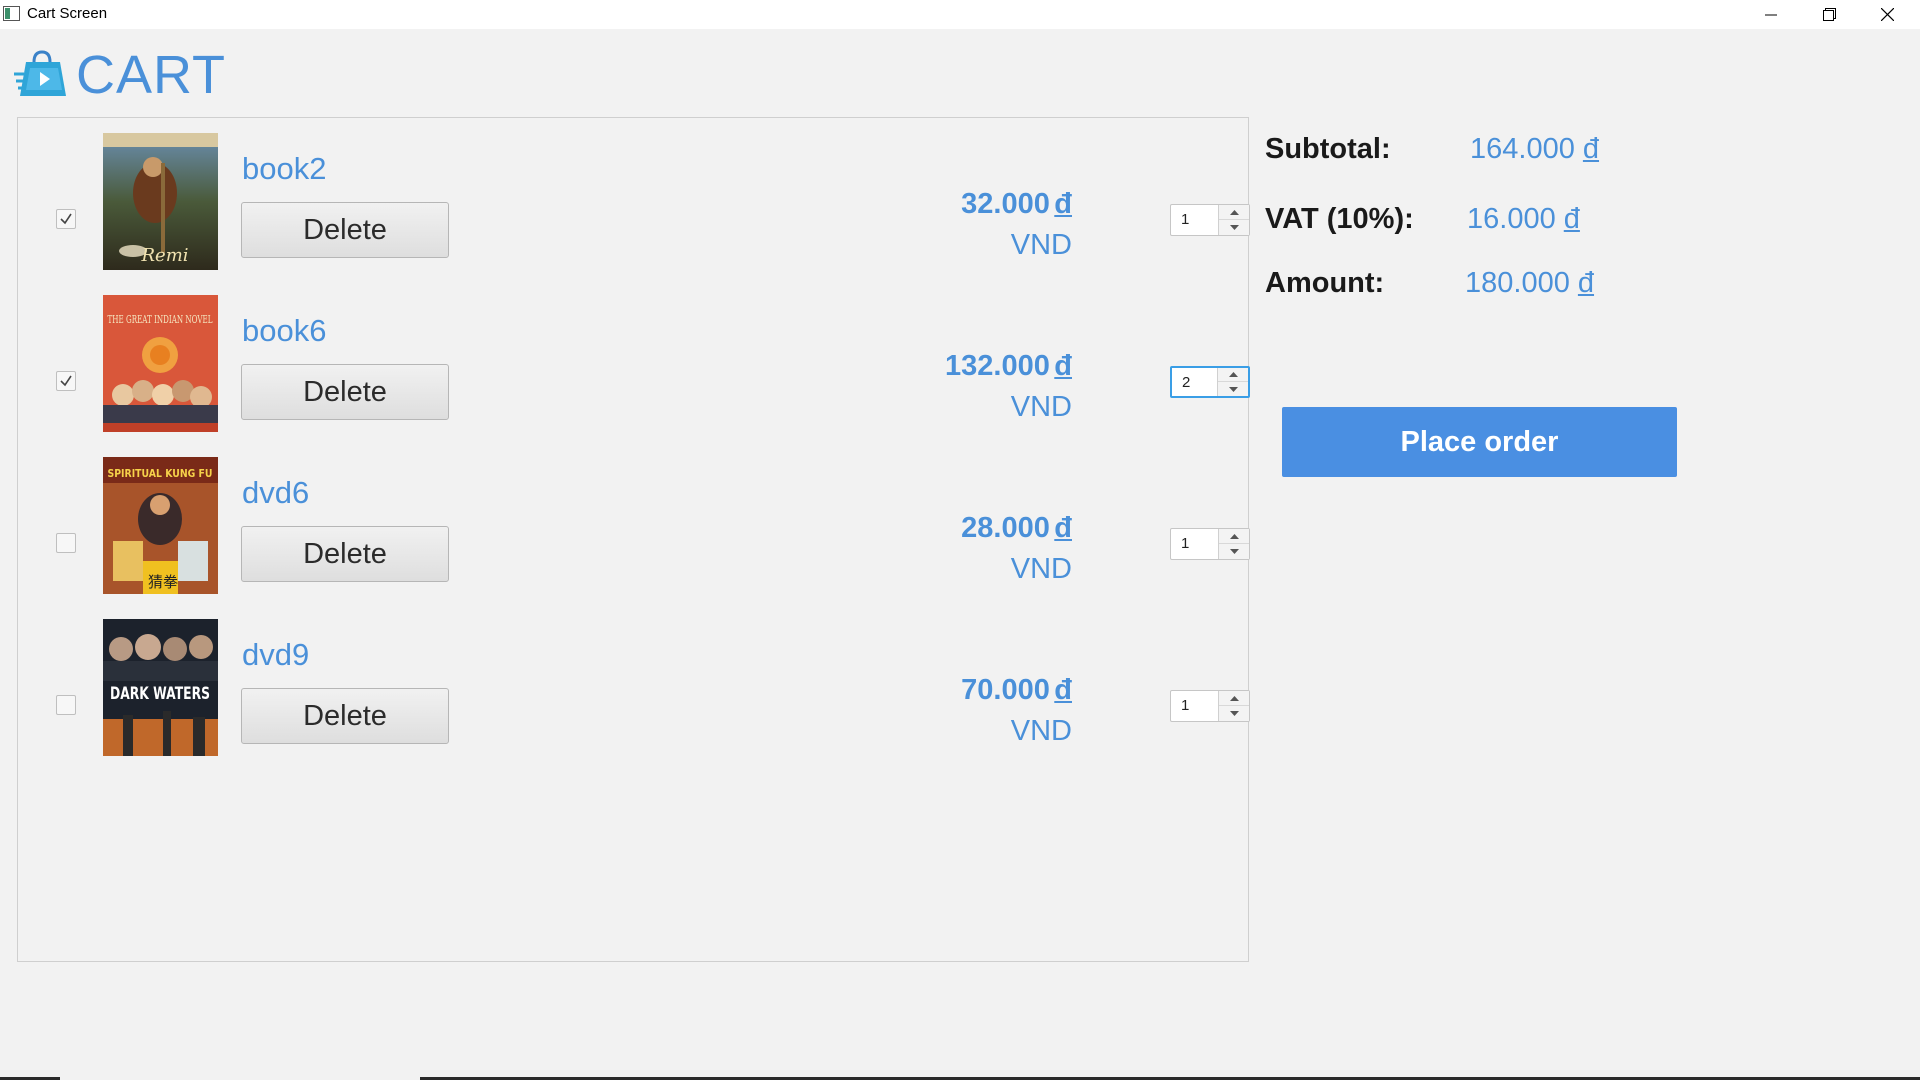  What do you see at coordinates (160, 694) in the screenshot?
I see `cover-title: DARK WATERS` at bounding box center [160, 694].